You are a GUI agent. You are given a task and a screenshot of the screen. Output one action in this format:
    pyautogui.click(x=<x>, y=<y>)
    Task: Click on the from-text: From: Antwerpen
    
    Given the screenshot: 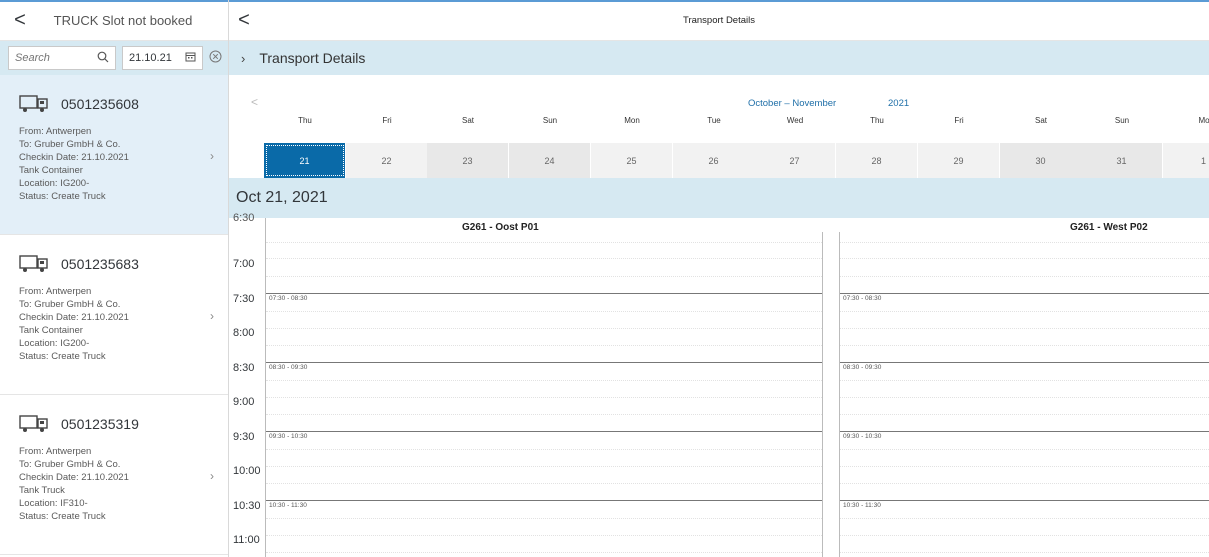 What is the action you would take?
    pyautogui.click(x=55, y=131)
    